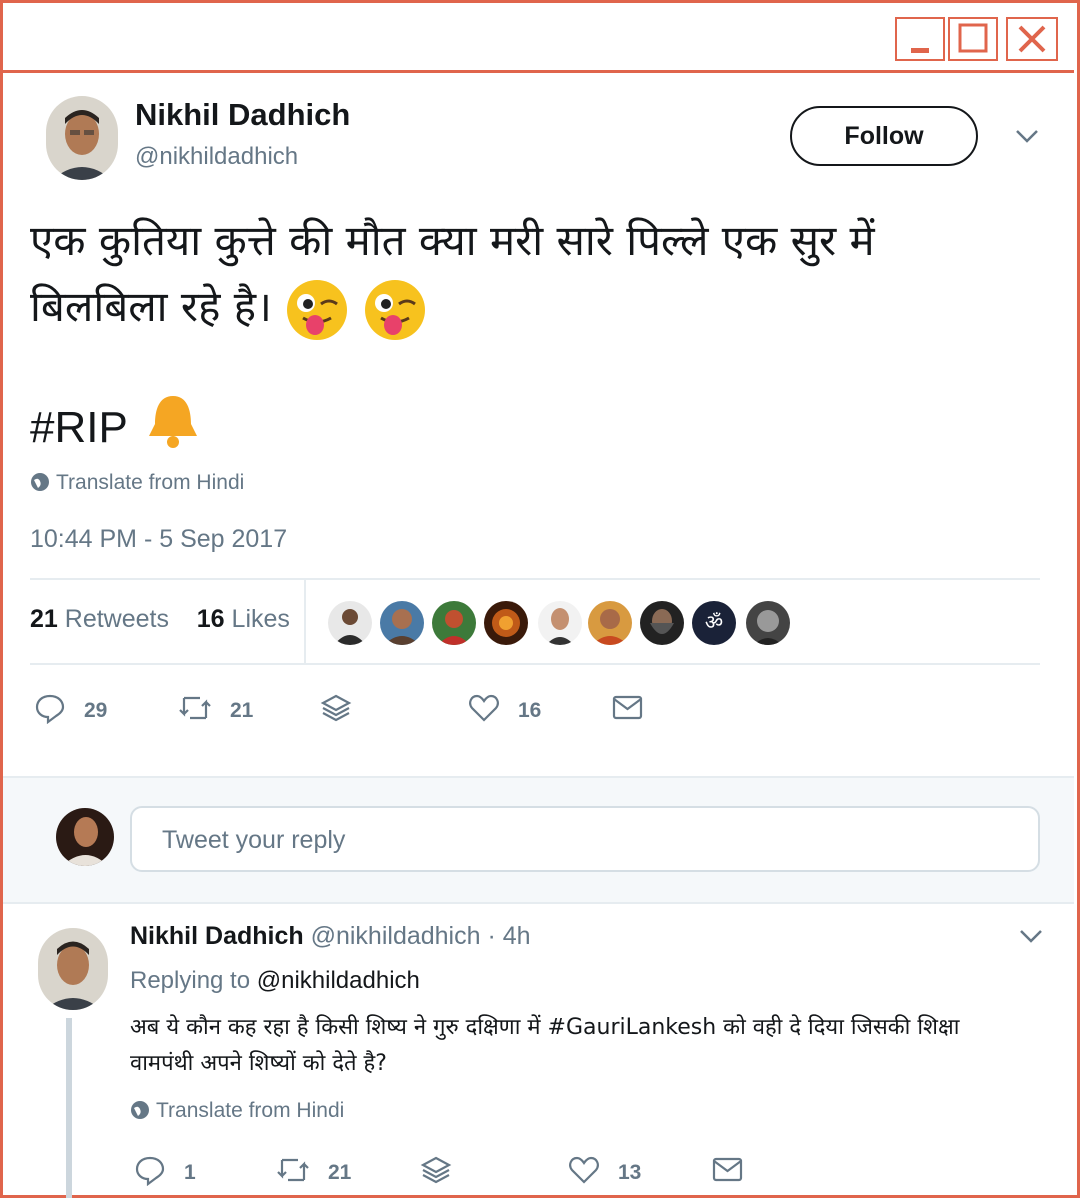 The height and width of the screenshot is (1198, 1080). I want to click on maximize-button, so click(973, 39).